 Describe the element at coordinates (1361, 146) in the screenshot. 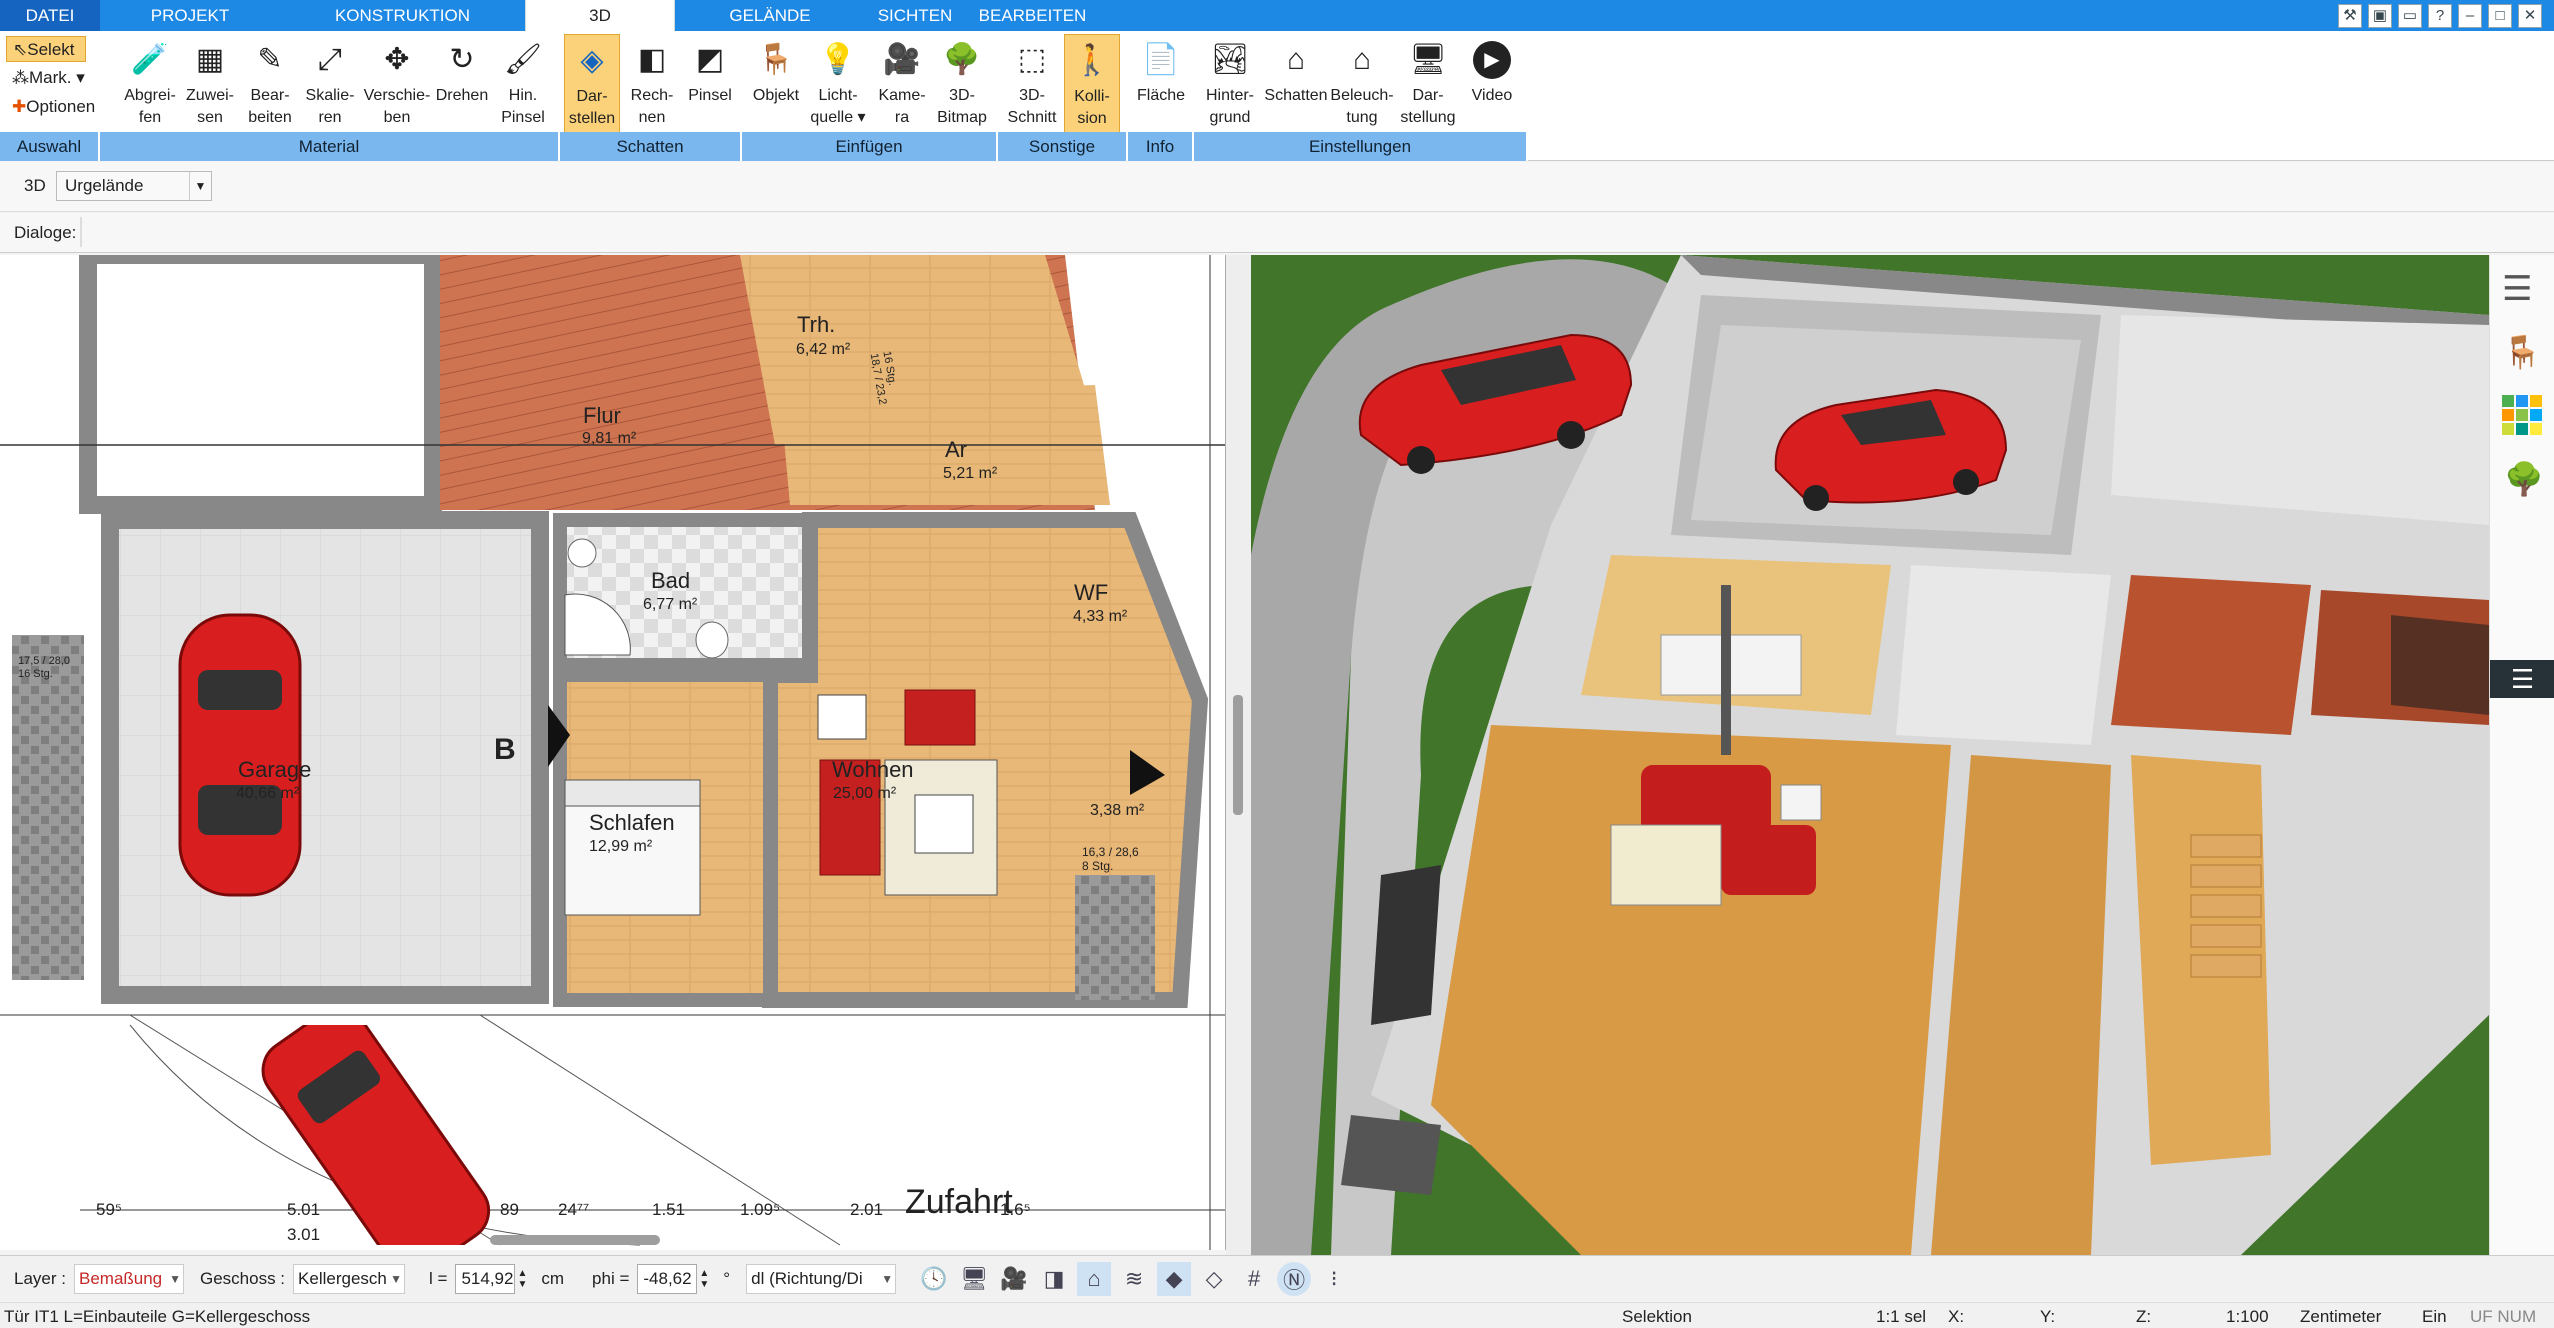

I see `group-caption-einstellungen: Einstellungen` at that location.